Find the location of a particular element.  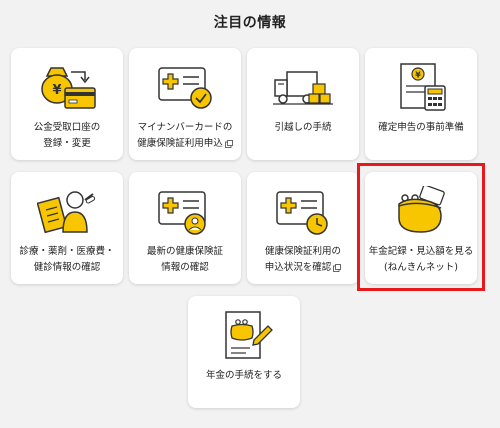

card-insurance-apply-status: 健康保険証利用の 申込状況を確認 is located at coordinates (303, 228).